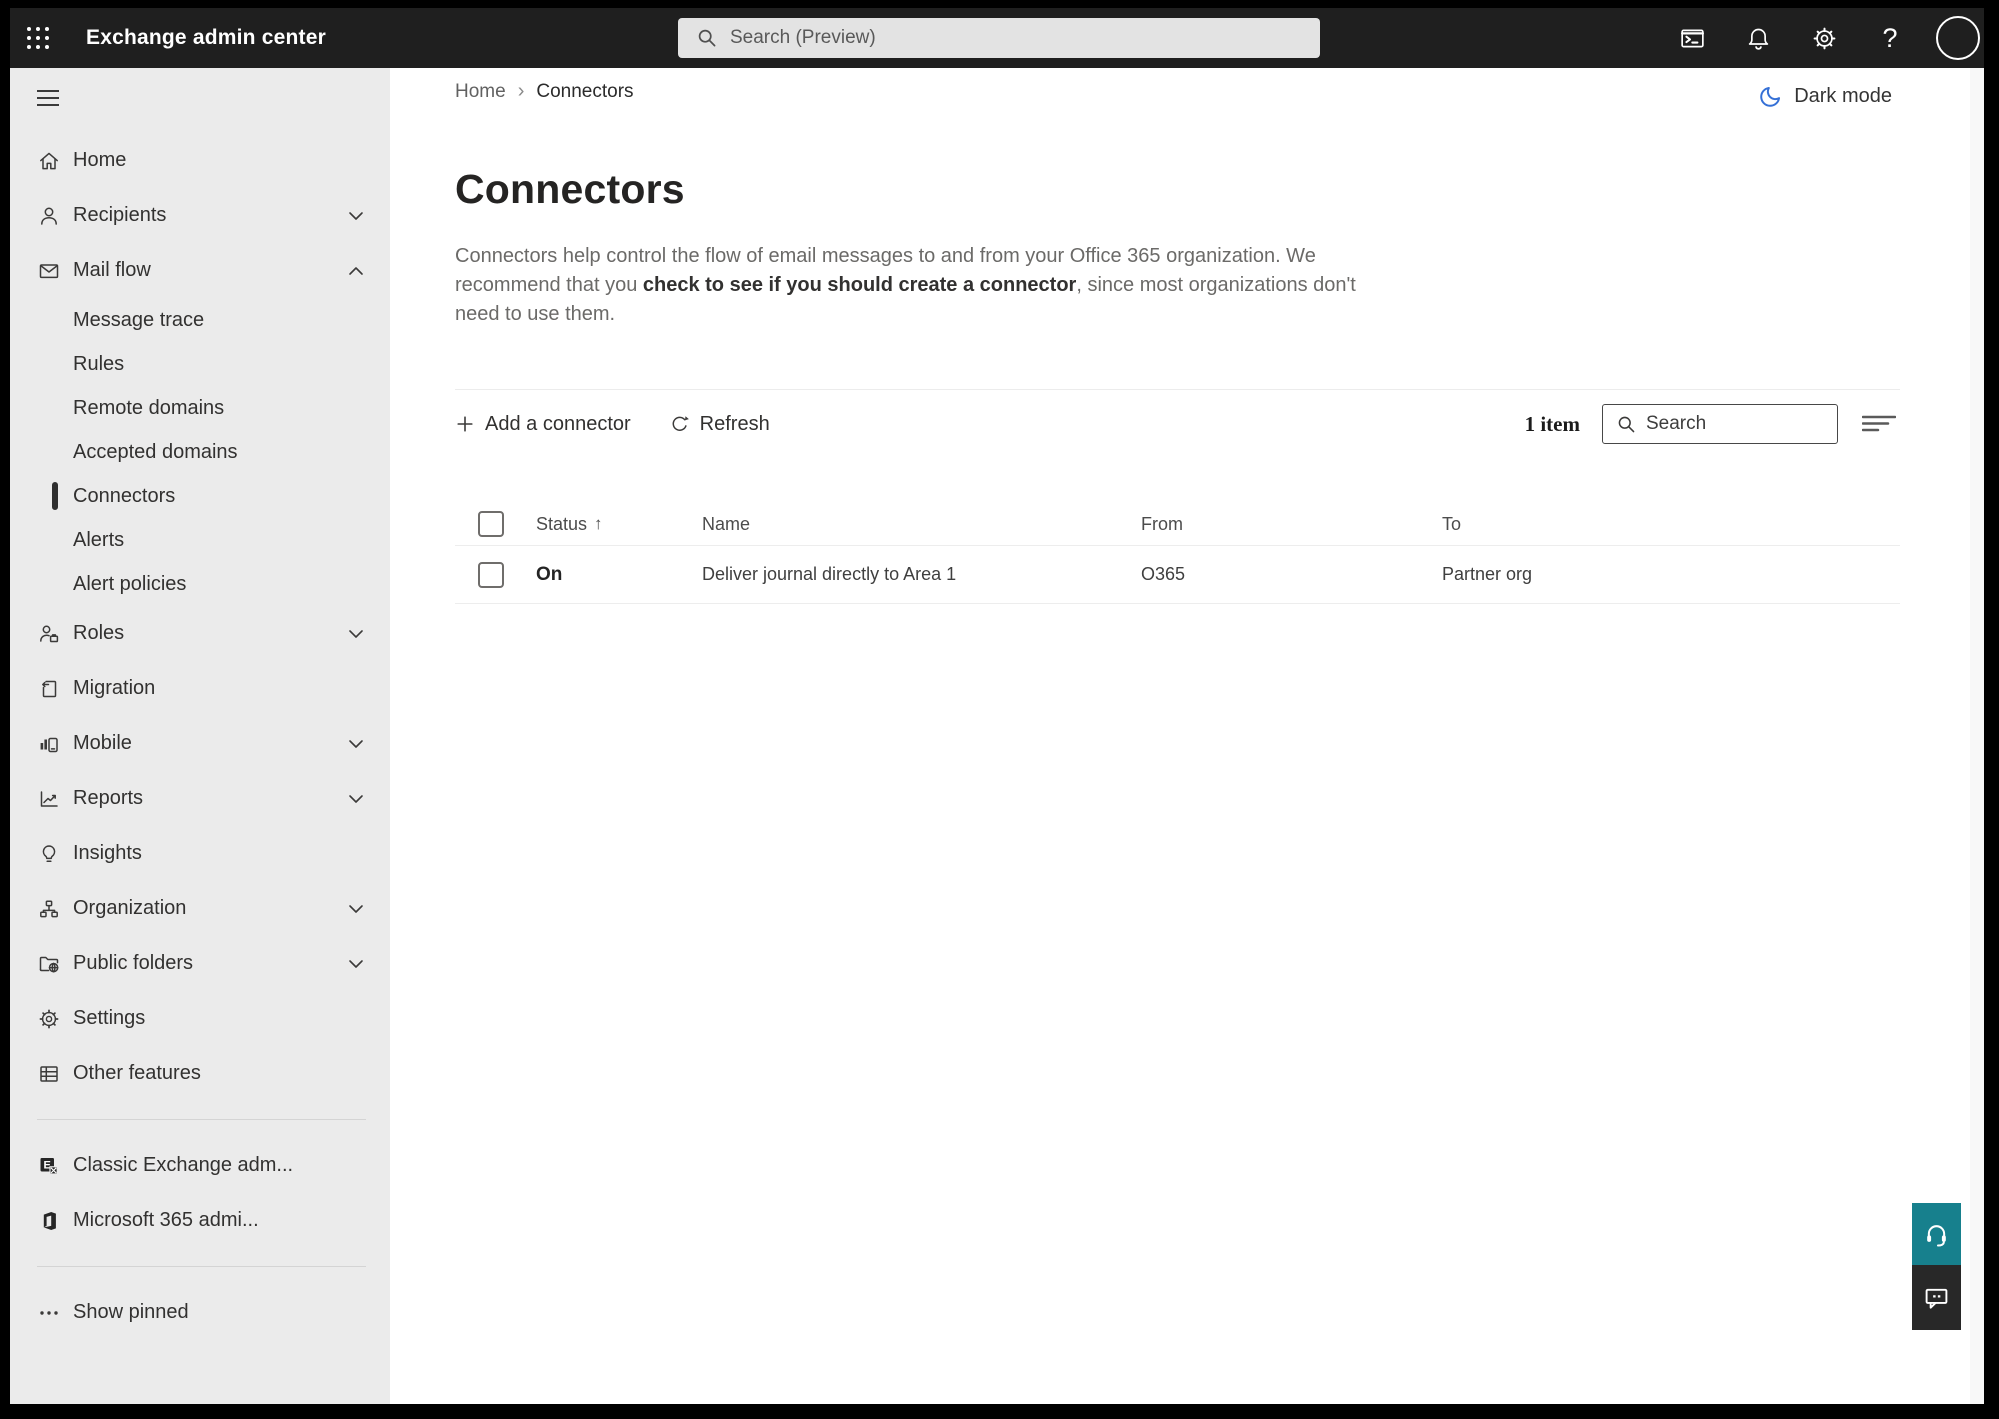  I want to click on row-name-link: Deliver journal directly to Area 1, so click(900, 574).